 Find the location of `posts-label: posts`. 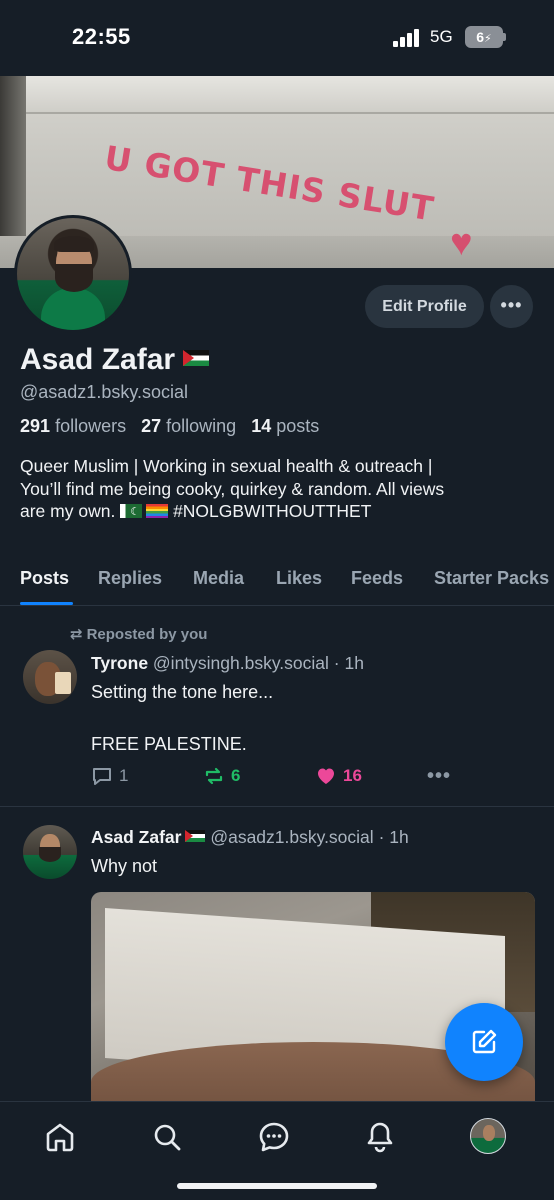

posts-label: posts is located at coordinates (298, 426).